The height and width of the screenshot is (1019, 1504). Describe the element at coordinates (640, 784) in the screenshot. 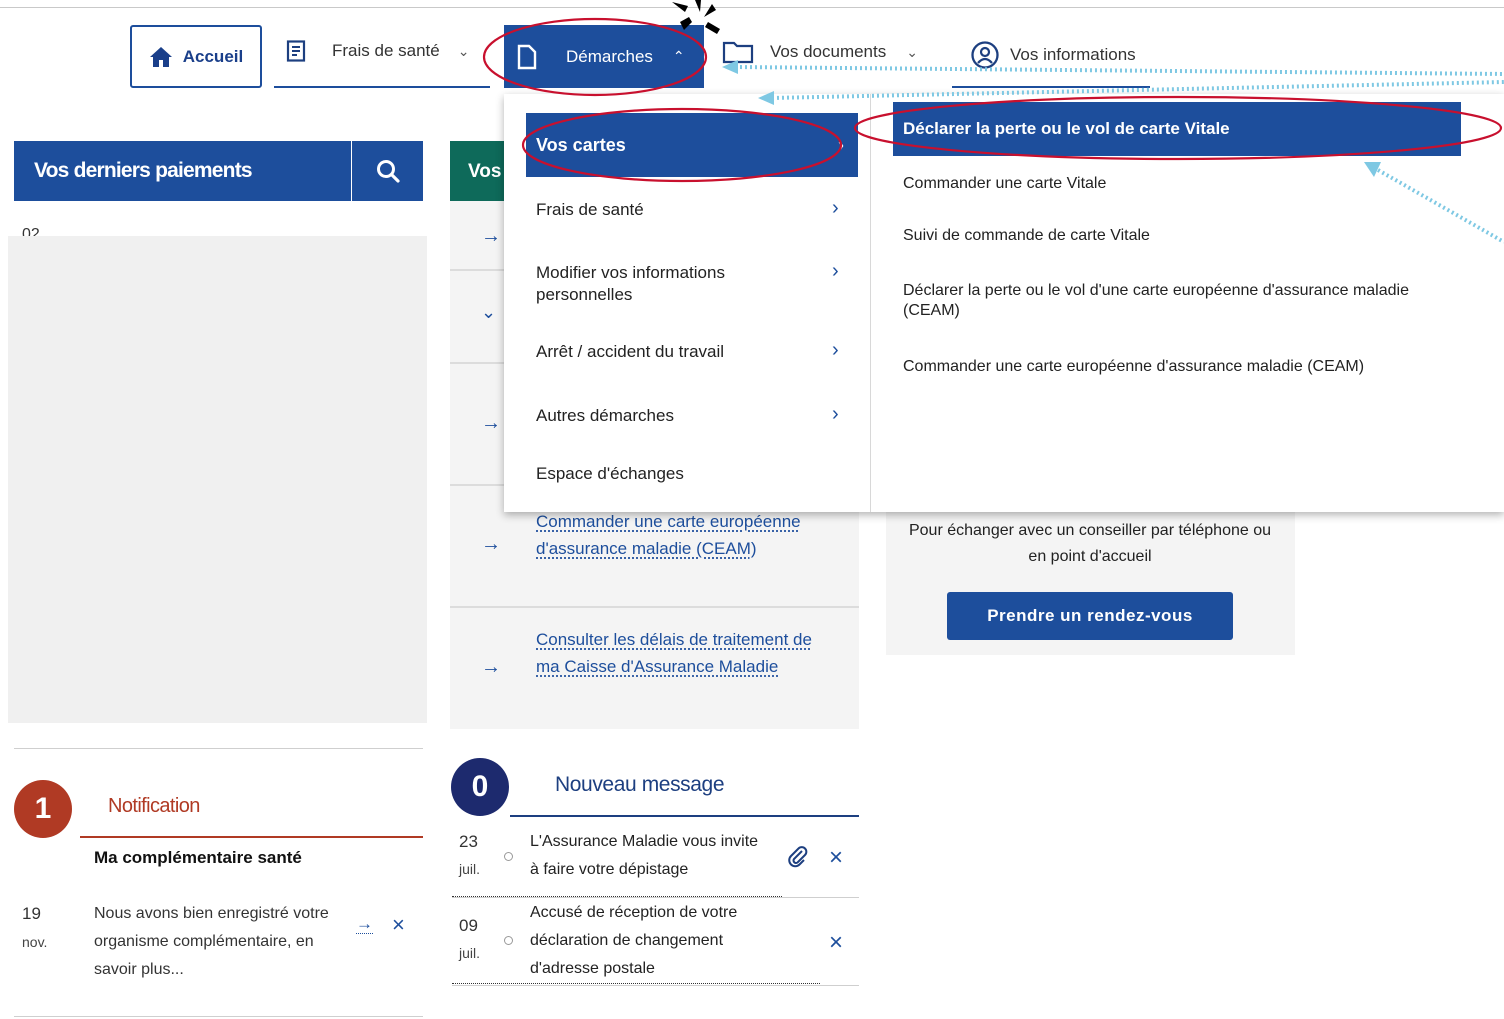

I see `messages-title: Nouveau message` at that location.